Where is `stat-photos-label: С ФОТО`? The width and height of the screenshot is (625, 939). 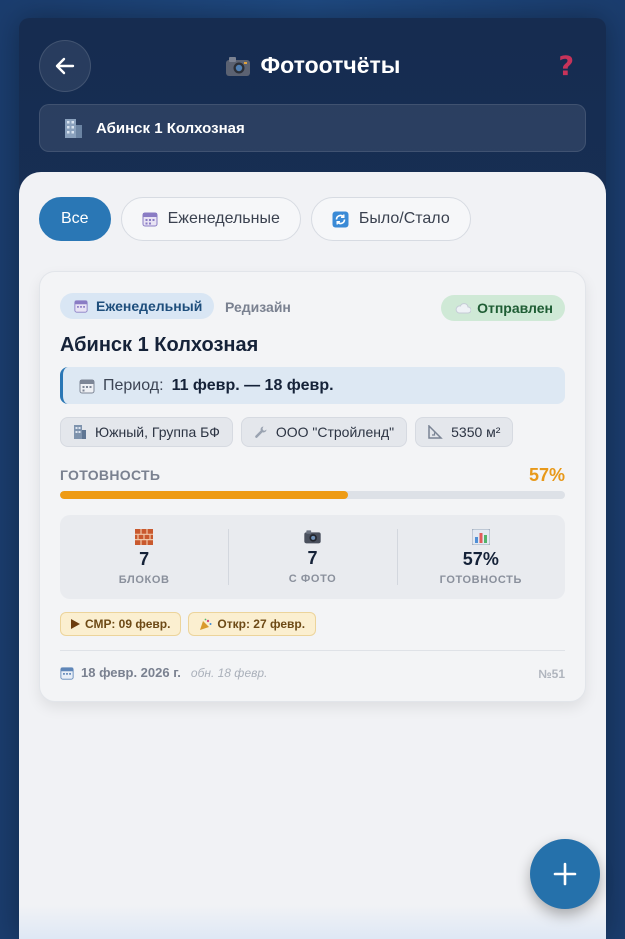 stat-photos-label: С ФОТО is located at coordinates (312, 579).